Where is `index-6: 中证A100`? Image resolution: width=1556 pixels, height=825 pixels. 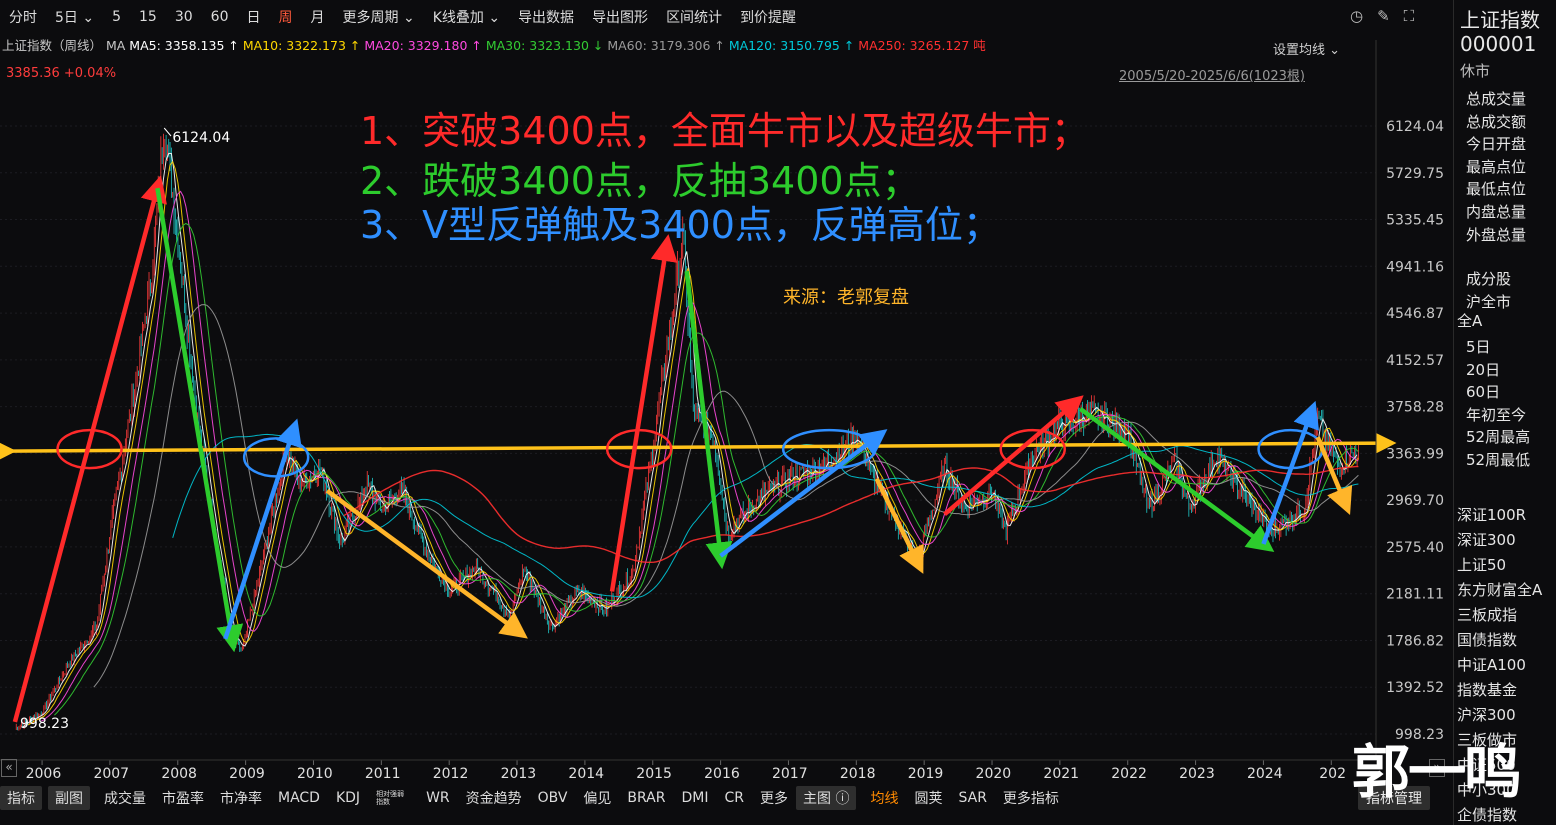
index-6: 中证A100 is located at coordinates (1491, 664).